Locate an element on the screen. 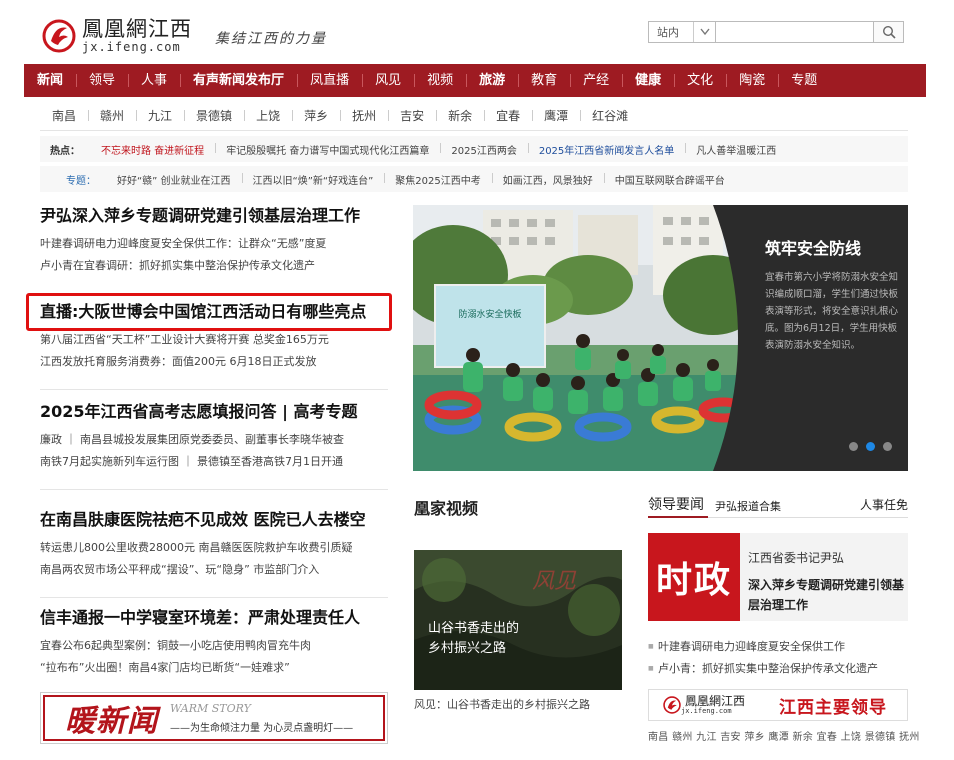 Image resolution: width=954 pixels, height=760 pixels. video-watermark: 风见 is located at coordinates (554, 581).